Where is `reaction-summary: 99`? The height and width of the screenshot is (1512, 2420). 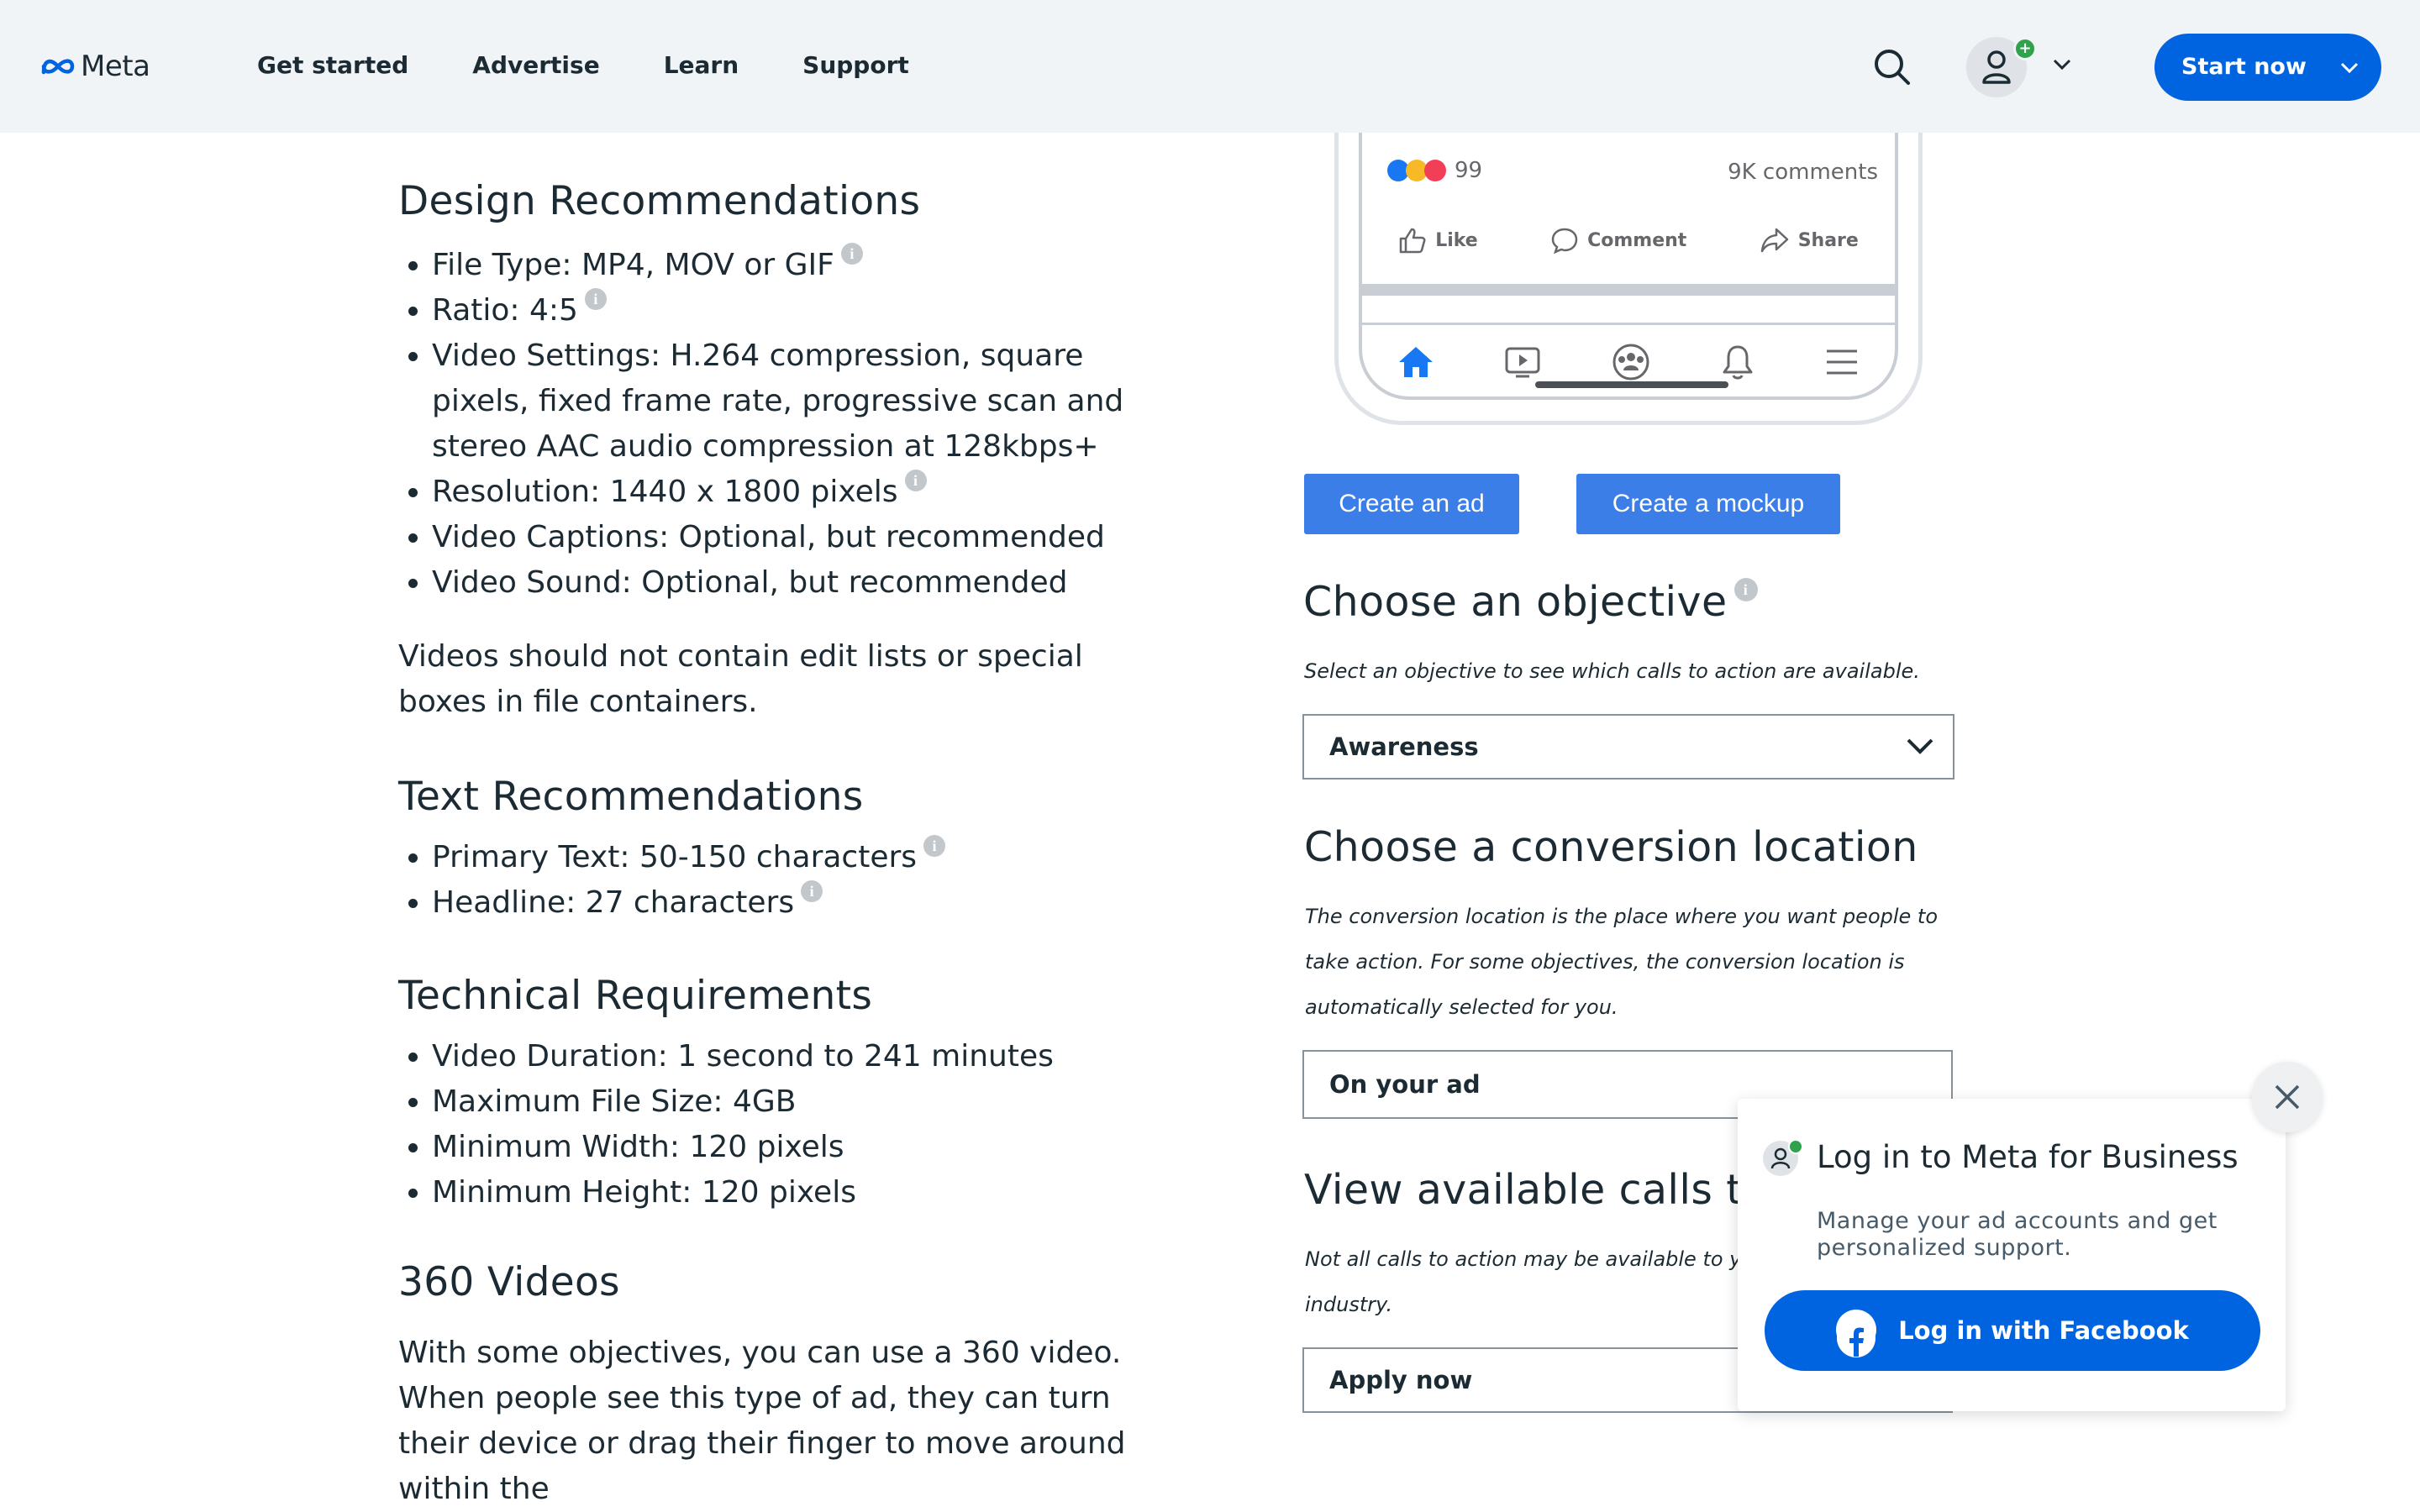 reaction-summary: 99 is located at coordinates (1435, 170).